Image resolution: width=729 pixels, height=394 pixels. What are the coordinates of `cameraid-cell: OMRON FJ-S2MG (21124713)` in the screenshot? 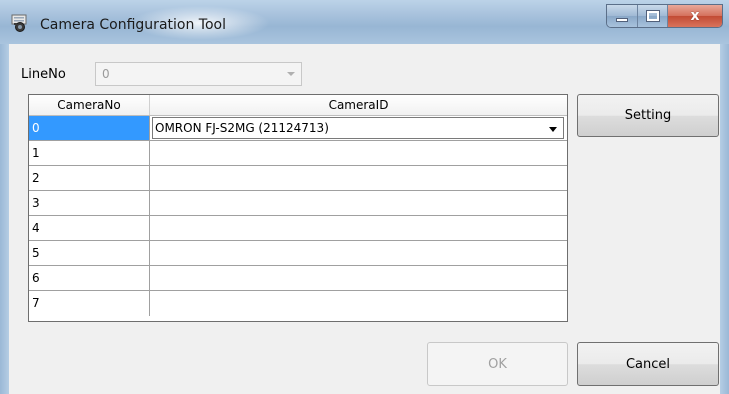 It's located at (358, 128).